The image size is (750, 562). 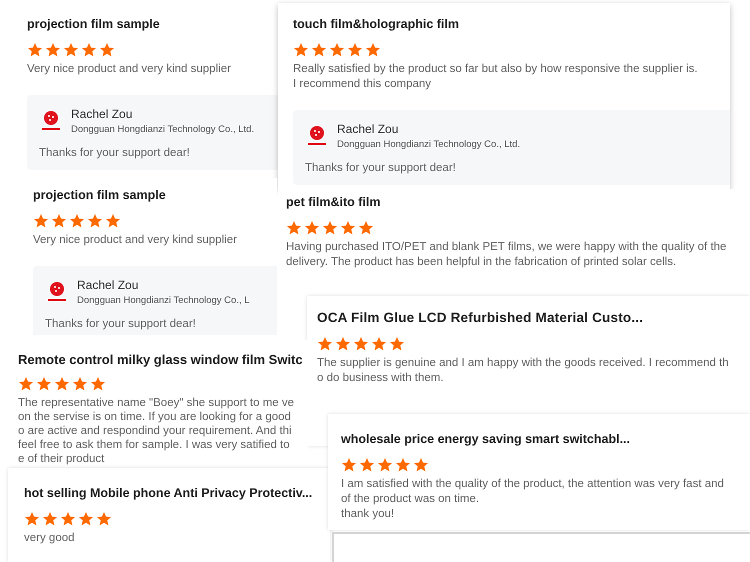 What do you see at coordinates (155, 431) in the screenshot?
I see `review-text: o are active and respondind your requirement. And thi` at bounding box center [155, 431].